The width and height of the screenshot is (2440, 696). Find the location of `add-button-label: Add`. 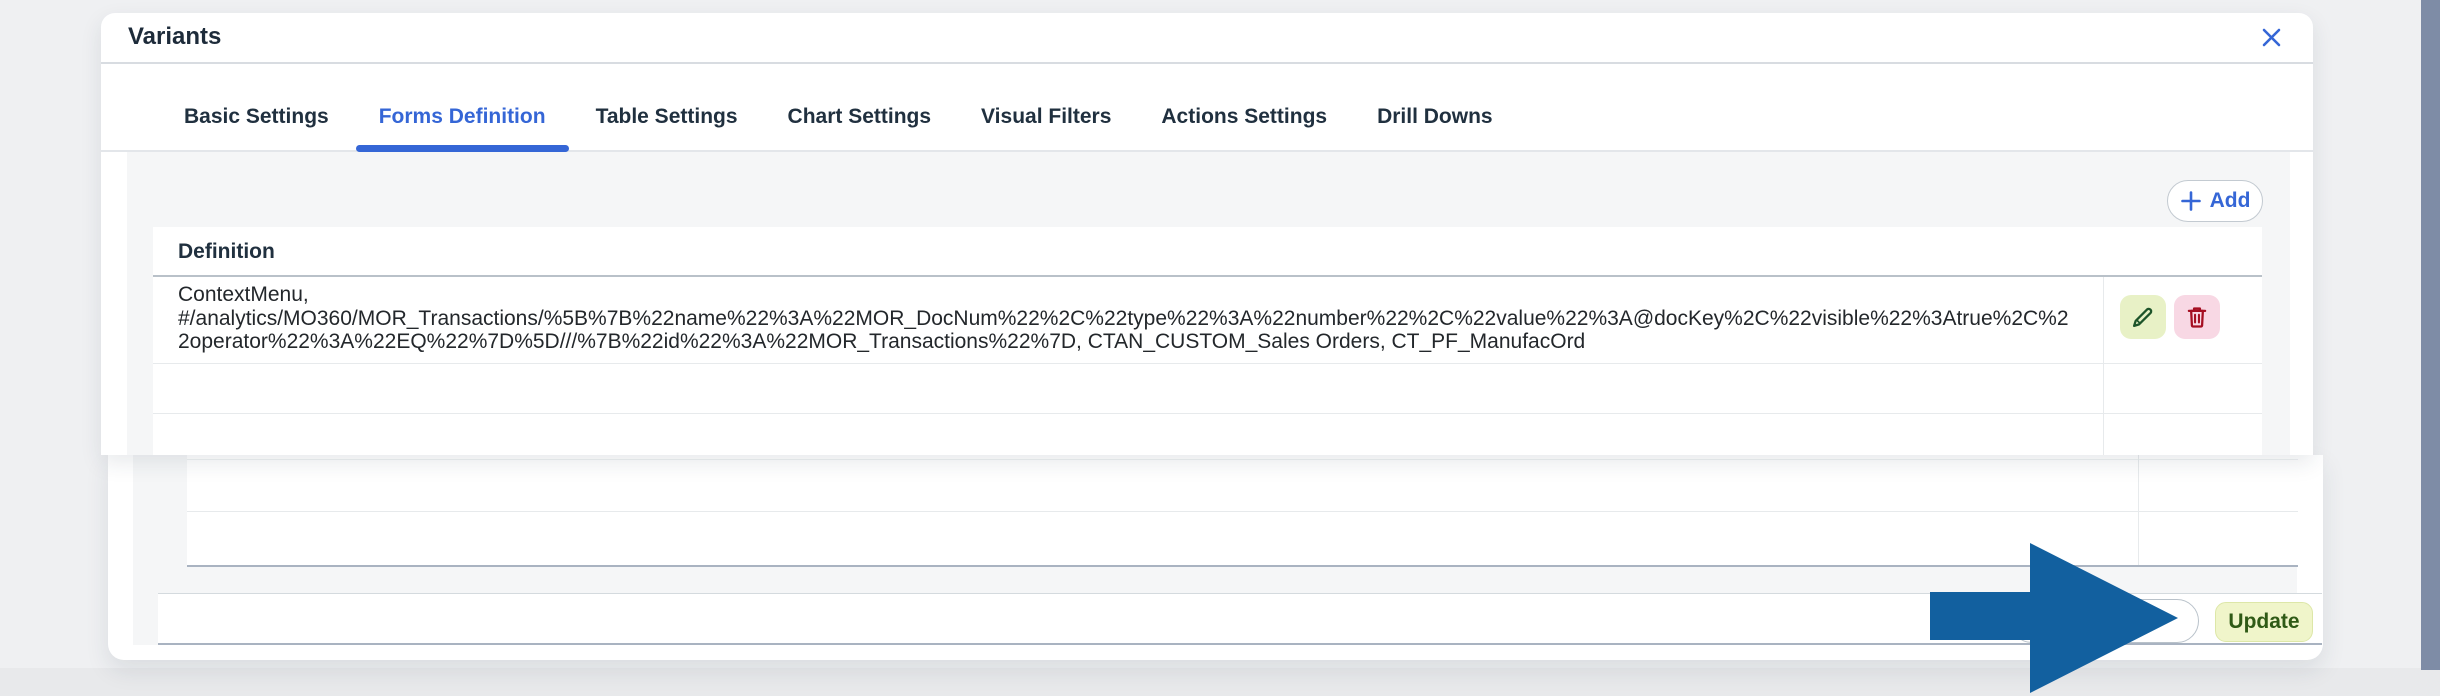

add-button-label: Add is located at coordinates (2230, 200).